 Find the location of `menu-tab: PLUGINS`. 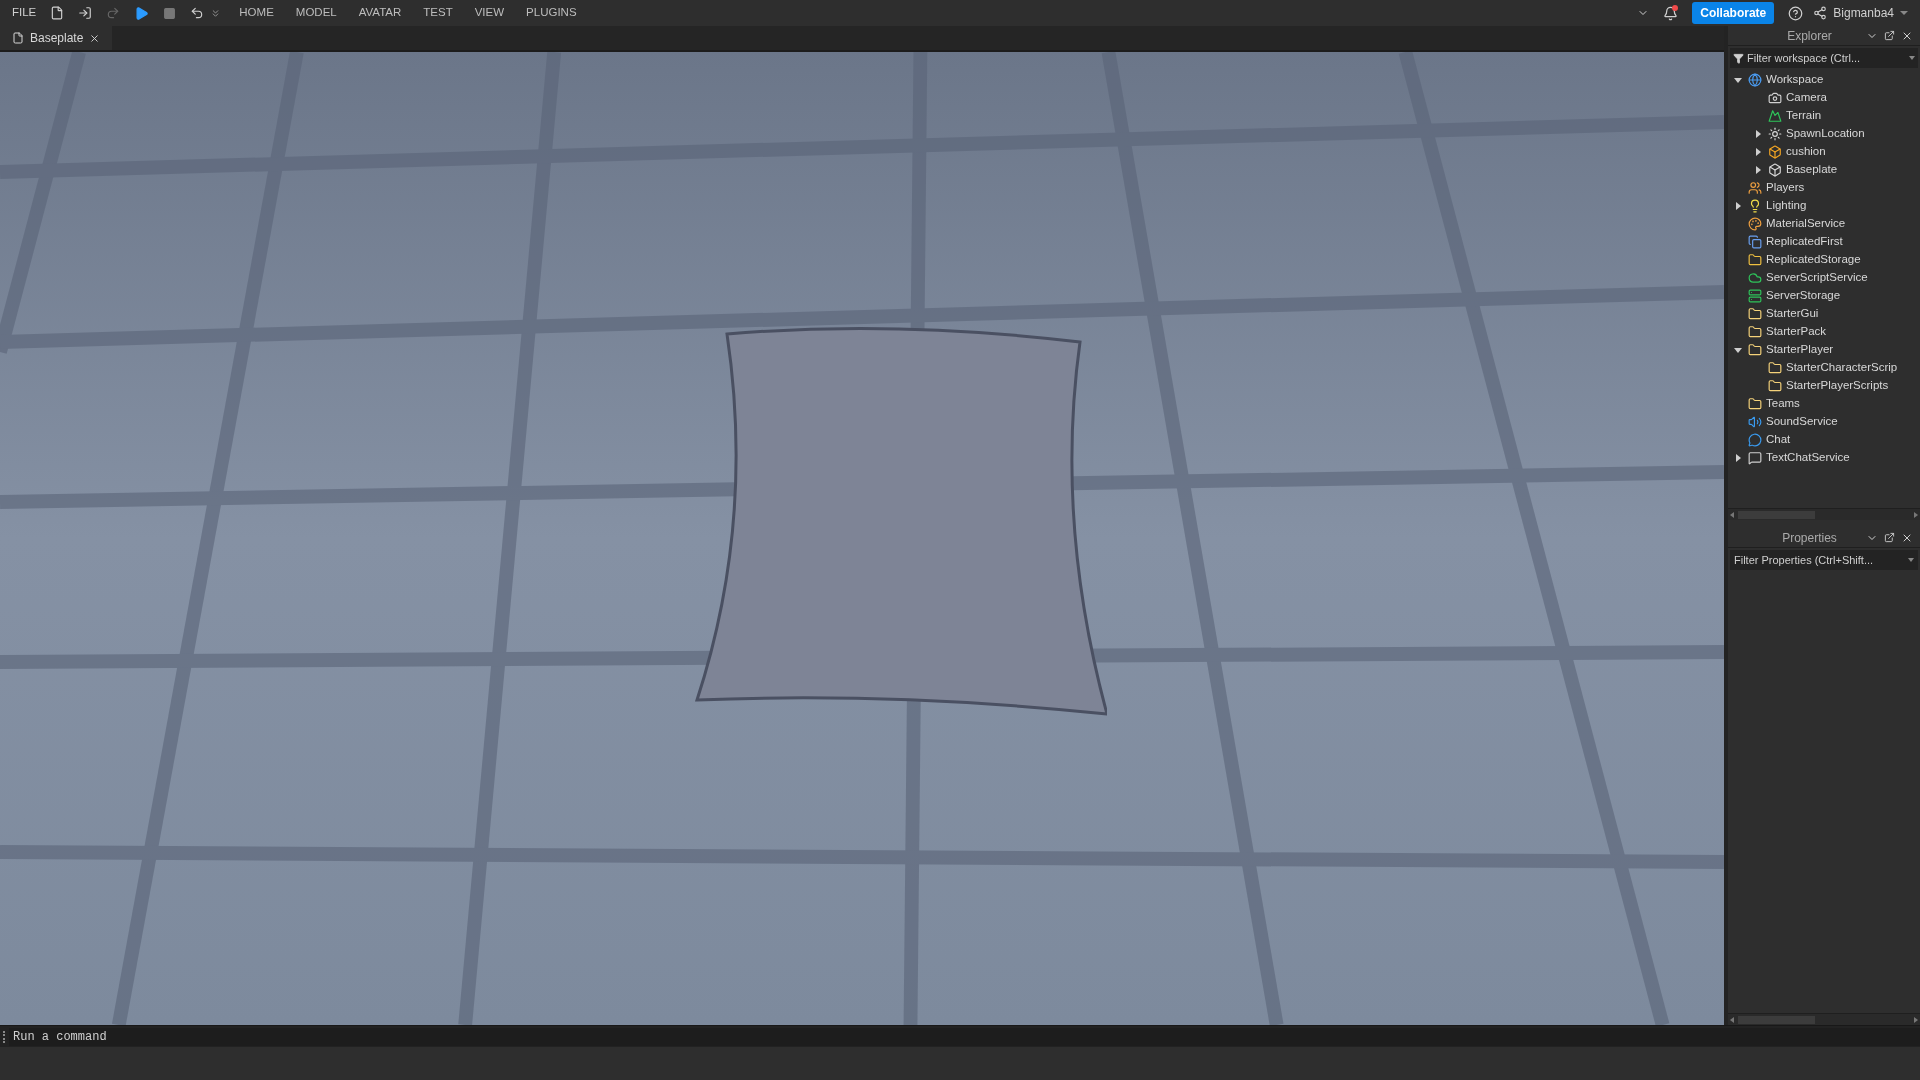

menu-tab: PLUGINS is located at coordinates (551, 13).